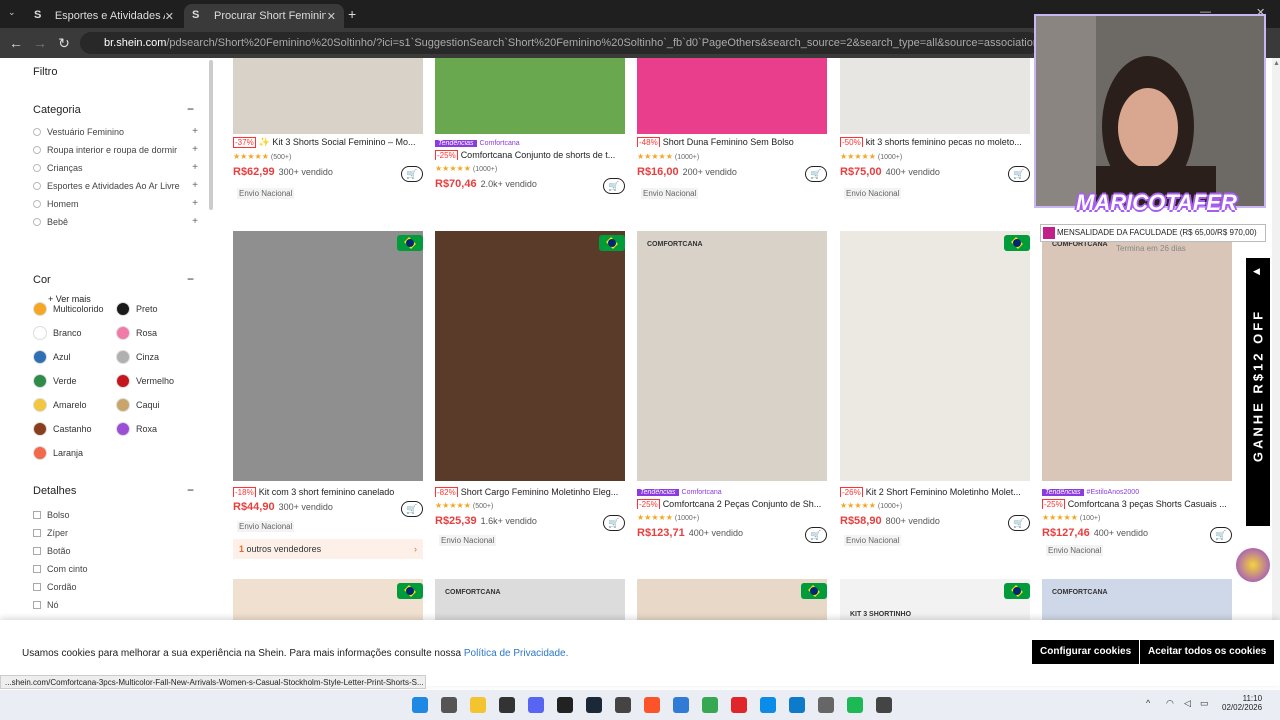 This screenshot has width=1280, height=720. I want to click on epic-games-icon, so click(565, 705).